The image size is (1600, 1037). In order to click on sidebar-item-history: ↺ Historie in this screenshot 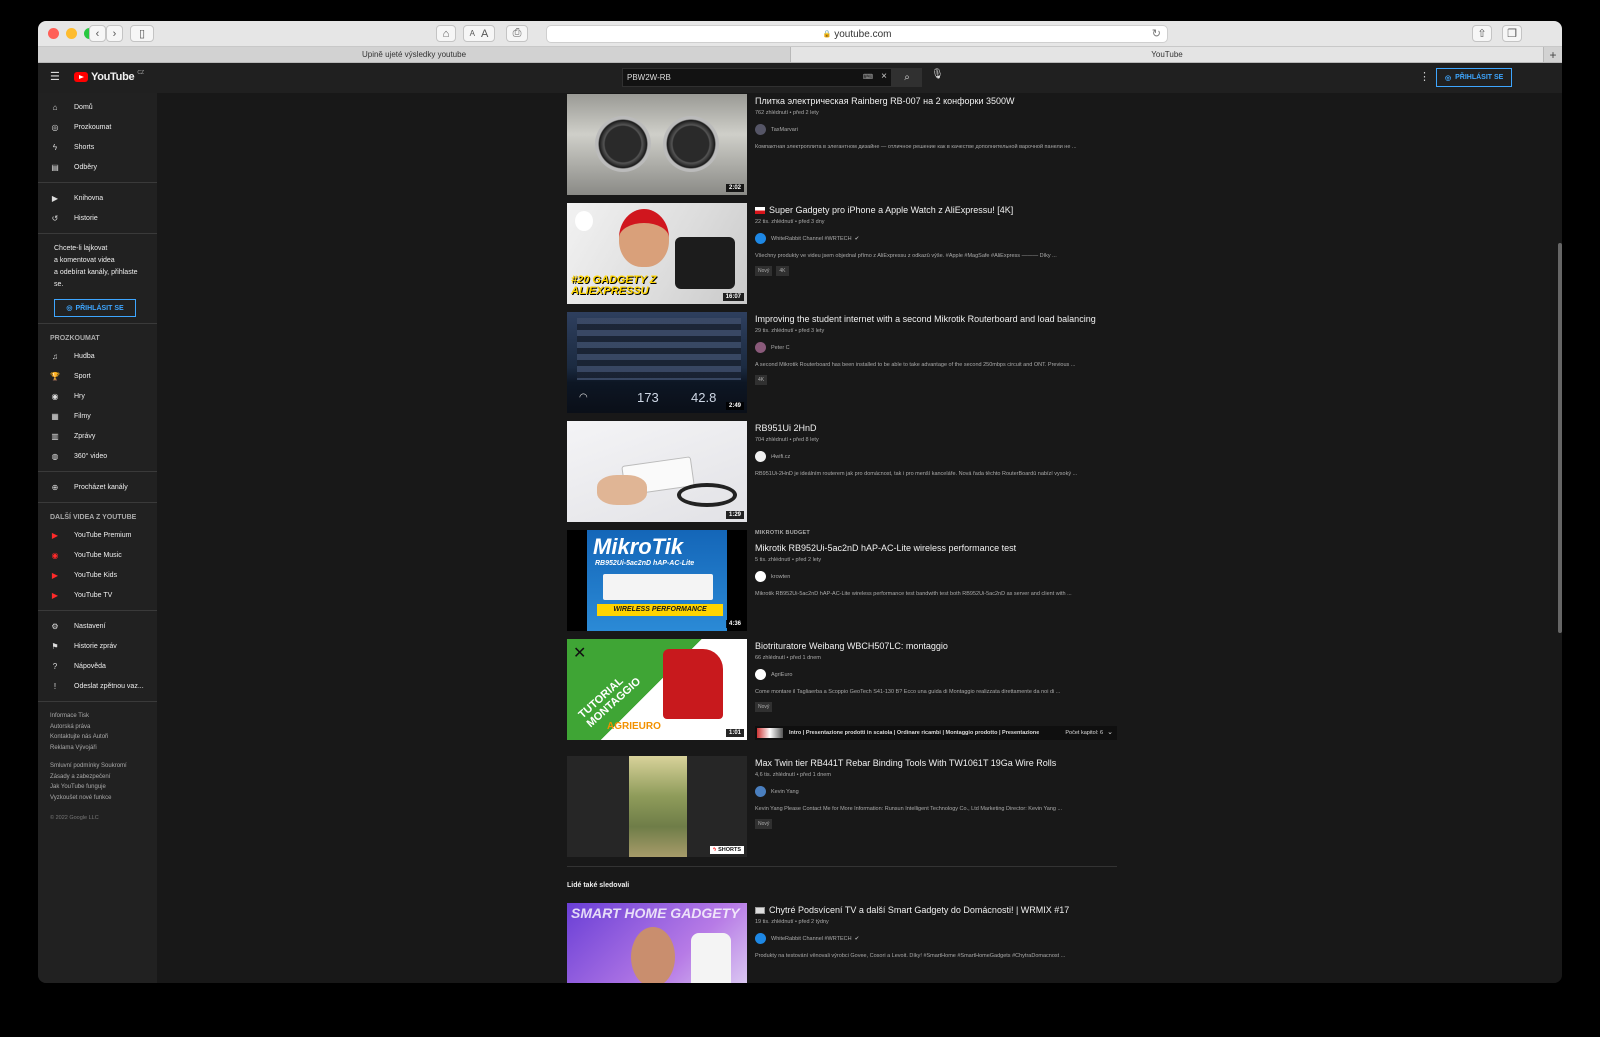, I will do `click(97, 218)`.